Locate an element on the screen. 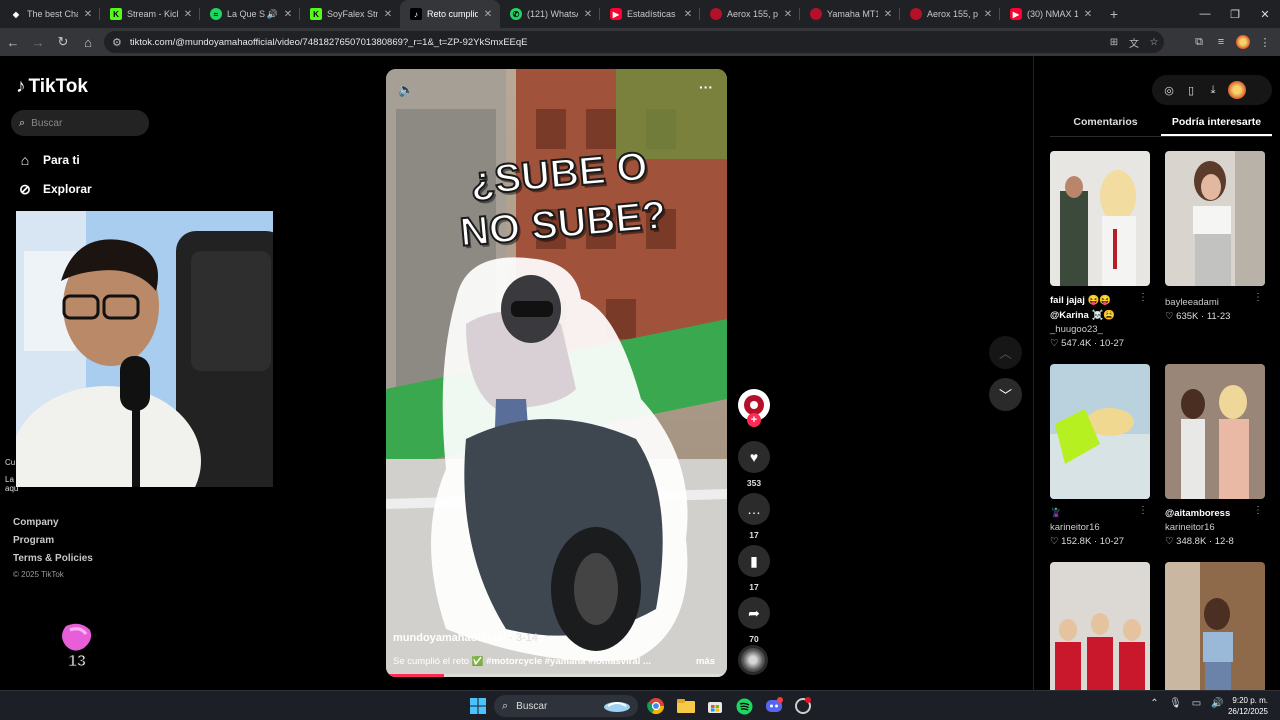 This screenshot has height=720, width=1280. speaker-icon: 🔊 is located at coordinates (272, 14).